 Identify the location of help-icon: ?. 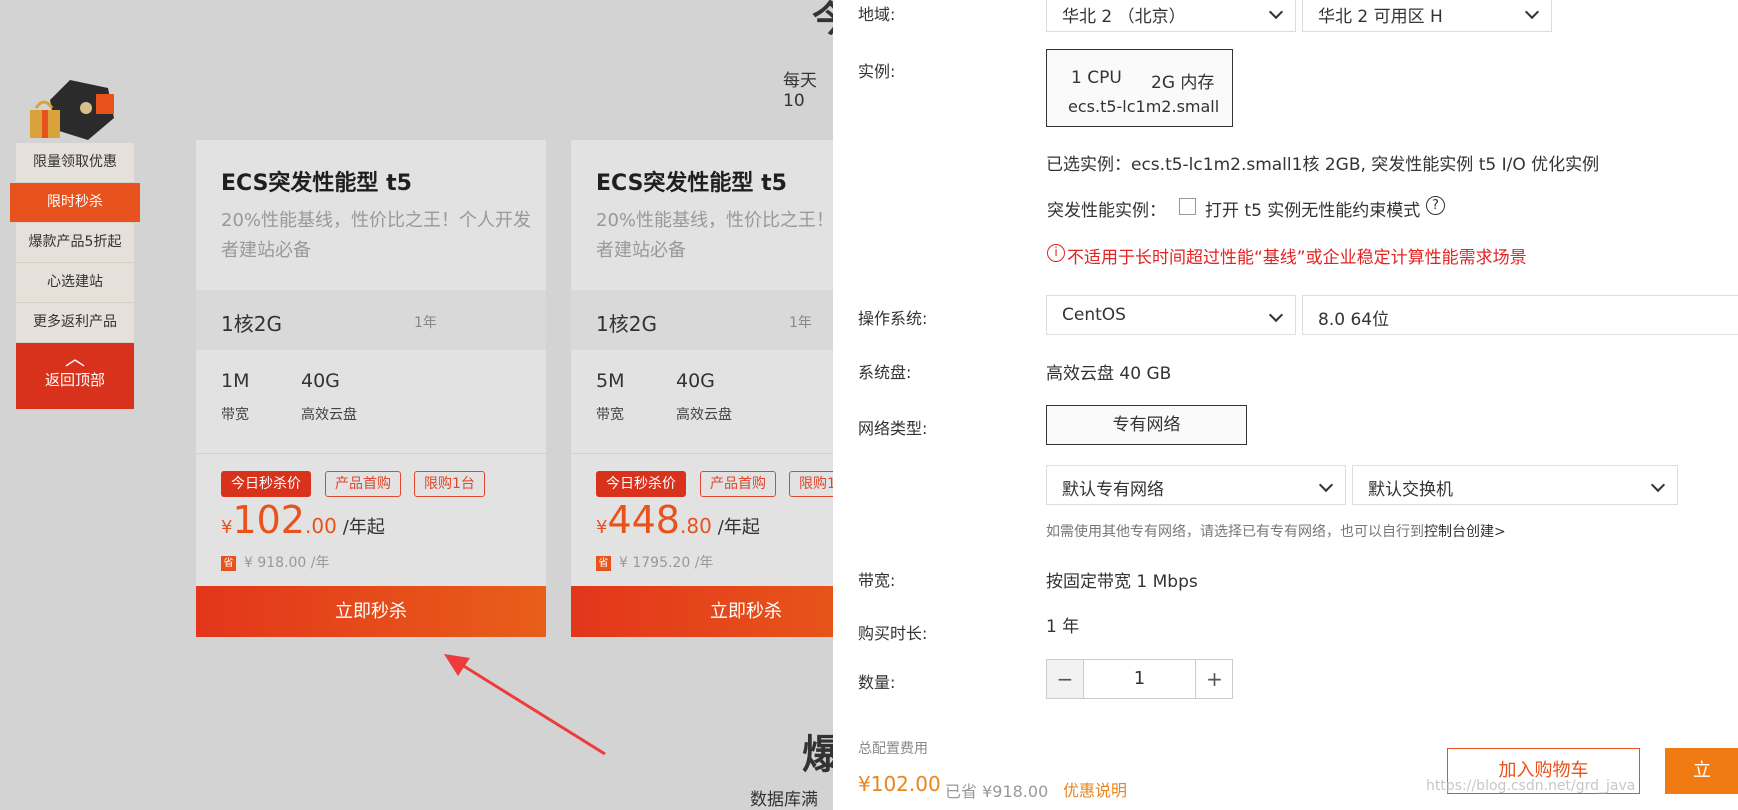
(1435, 205).